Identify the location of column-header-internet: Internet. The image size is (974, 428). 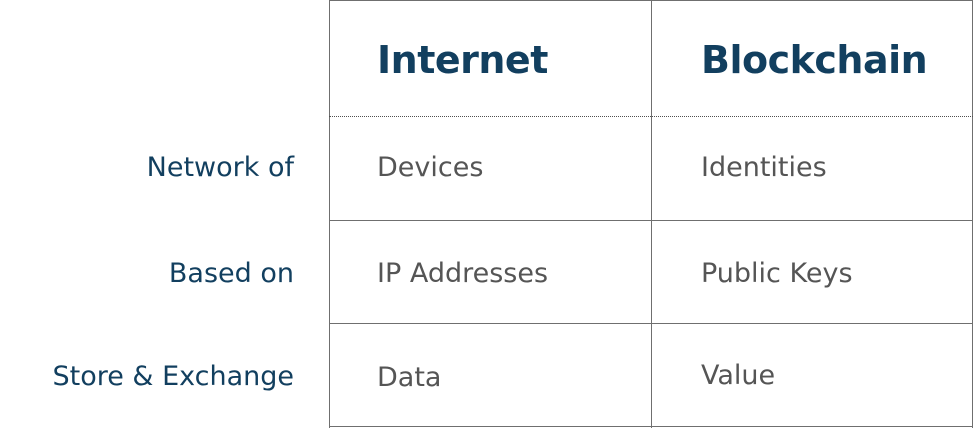
(462, 60).